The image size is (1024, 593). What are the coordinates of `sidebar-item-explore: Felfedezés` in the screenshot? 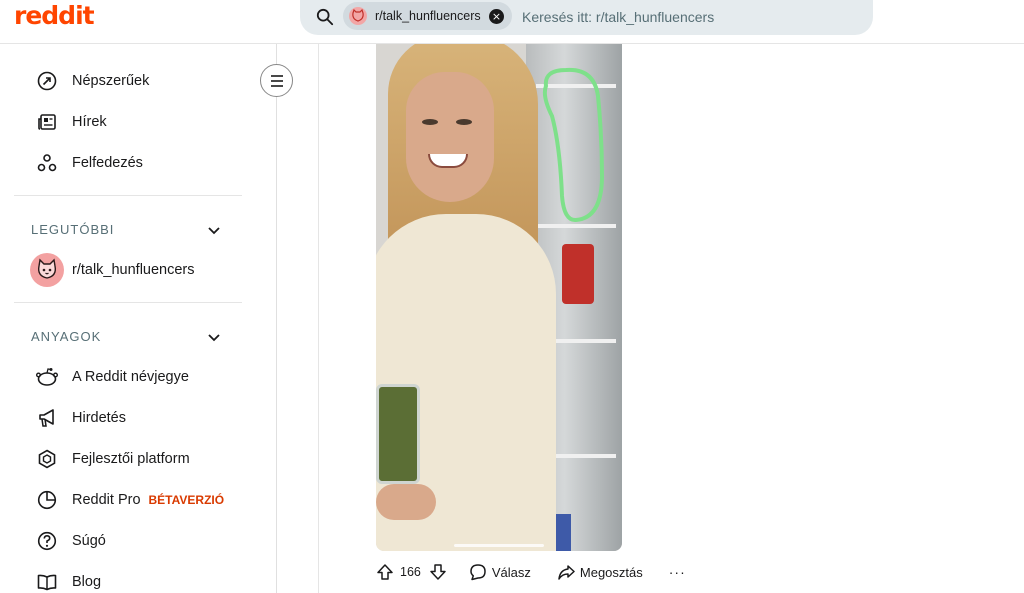 It's located at (89, 163).